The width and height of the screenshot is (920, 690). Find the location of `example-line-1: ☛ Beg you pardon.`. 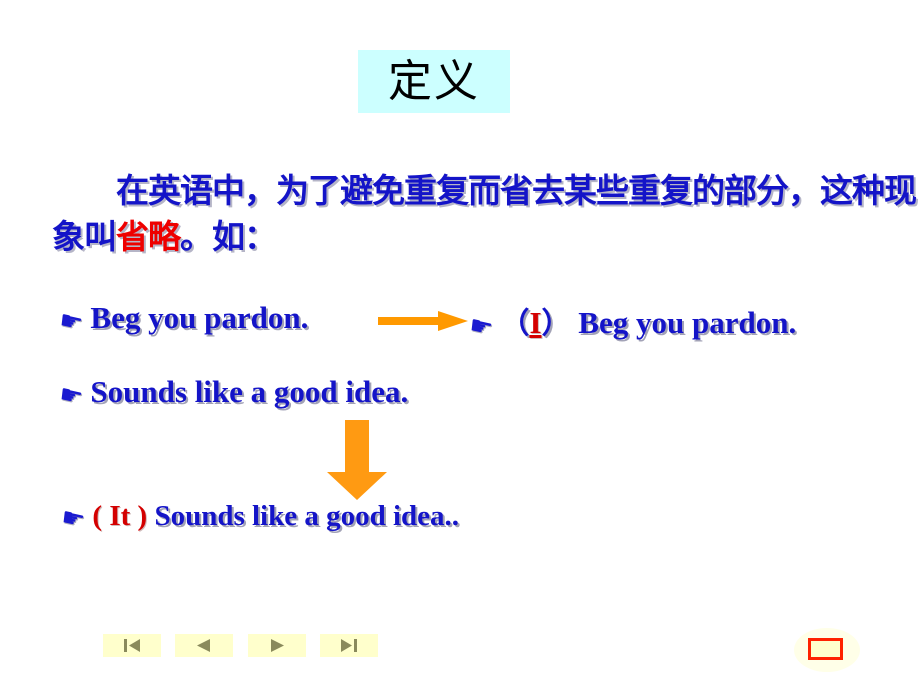

example-line-1: ☛ Beg you pardon. is located at coordinates (182, 319).